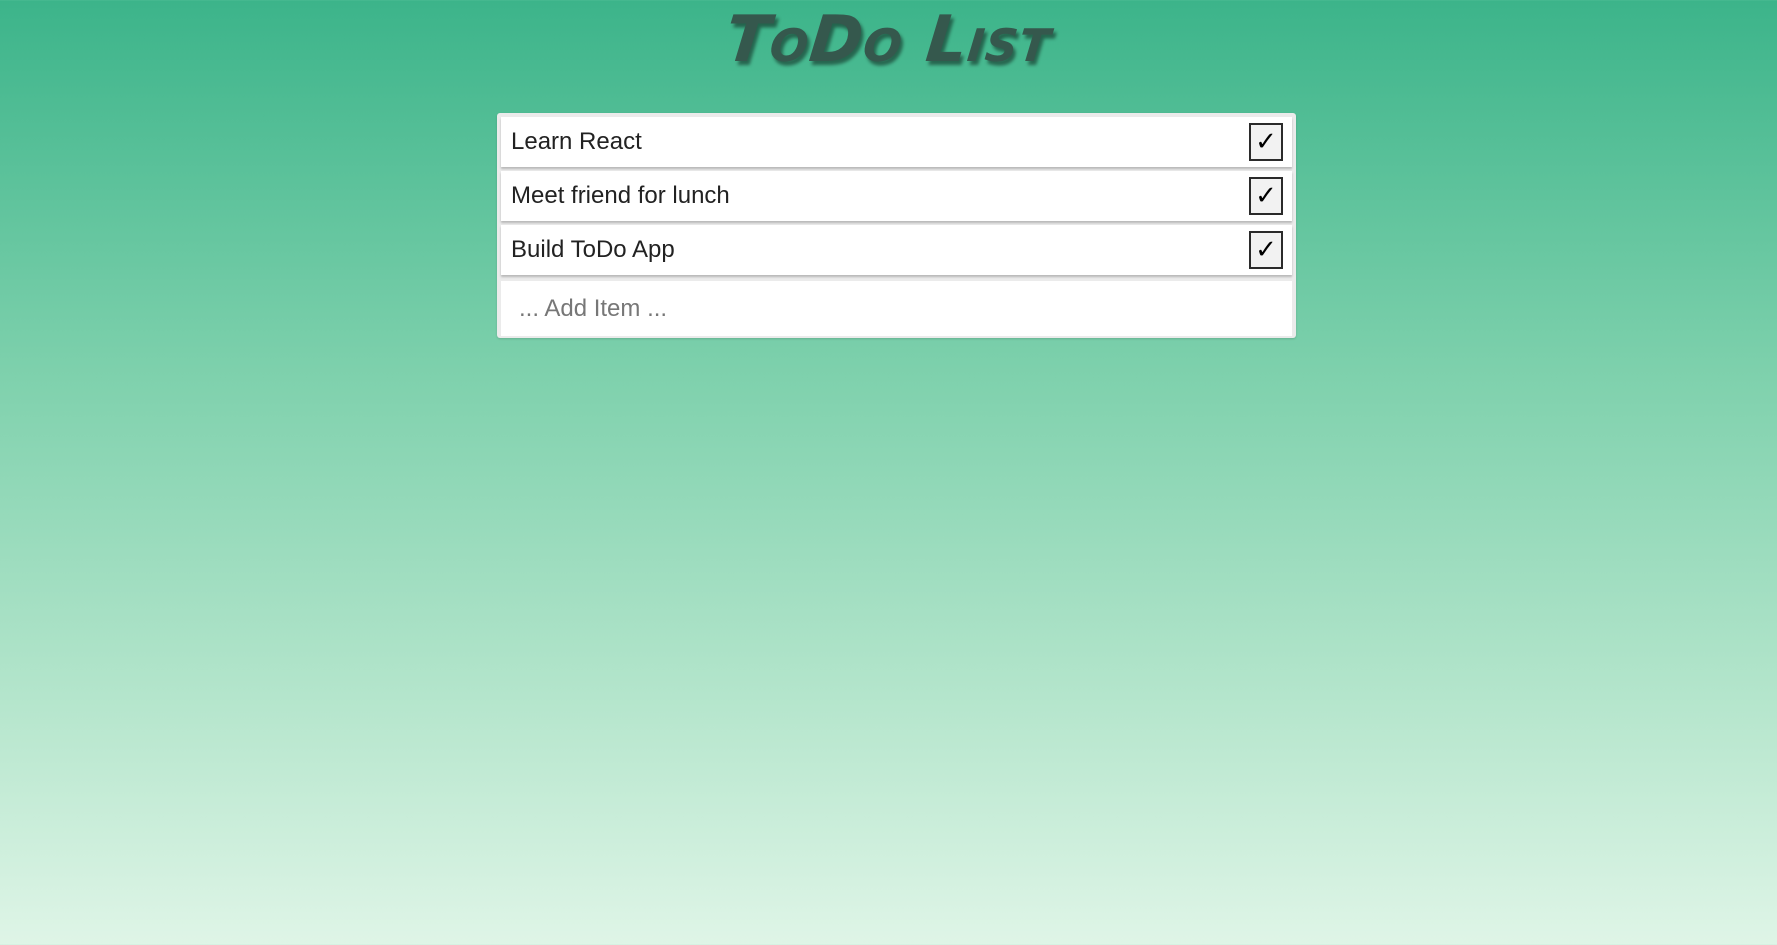  What do you see at coordinates (904, 308) in the screenshot?
I see `add-item-input` at bounding box center [904, 308].